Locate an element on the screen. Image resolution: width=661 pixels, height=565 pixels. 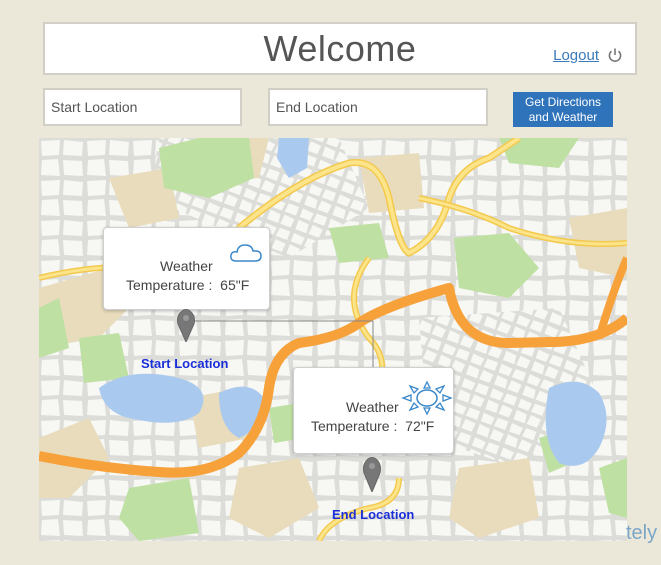
start-weather-callout: Weather Temperature : 65"F is located at coordinates (186, 268).